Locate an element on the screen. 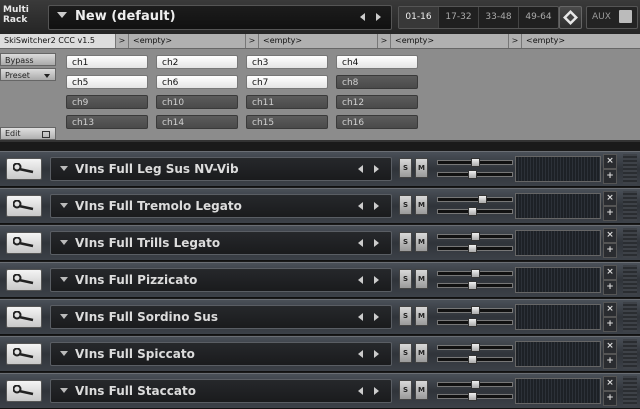 This screenshot has height=409, width=640. tab-page-01-16: 01-16 is located at coordinates (419, 17).